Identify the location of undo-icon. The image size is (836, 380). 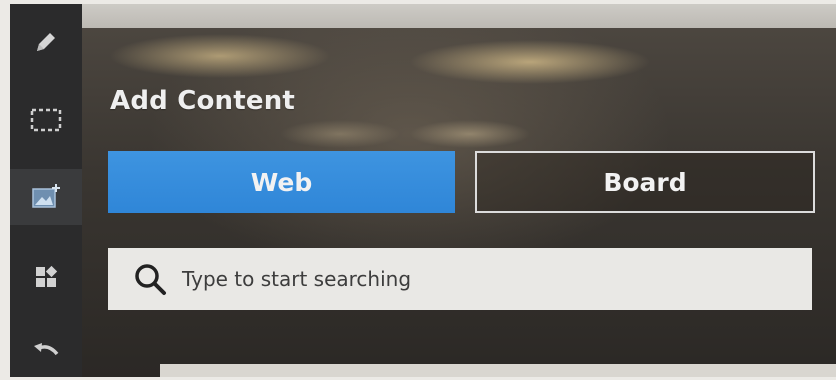
(46, 349).